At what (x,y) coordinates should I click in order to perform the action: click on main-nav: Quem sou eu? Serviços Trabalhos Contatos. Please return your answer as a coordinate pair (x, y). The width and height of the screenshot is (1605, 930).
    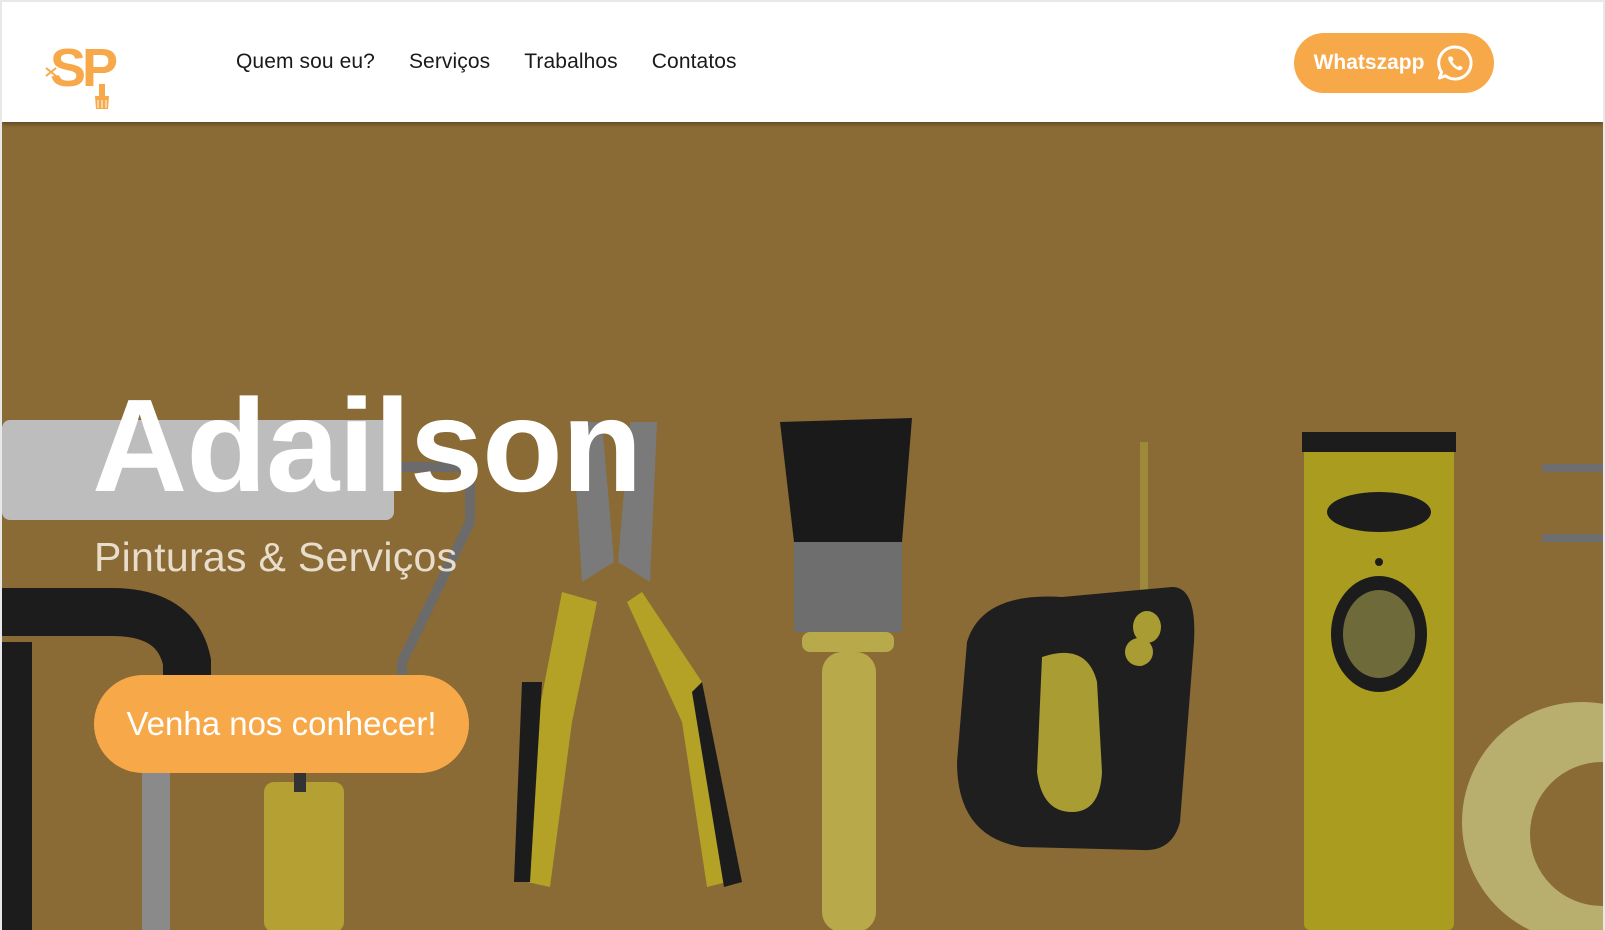
    Looking at the image, I should click on (486, 62).